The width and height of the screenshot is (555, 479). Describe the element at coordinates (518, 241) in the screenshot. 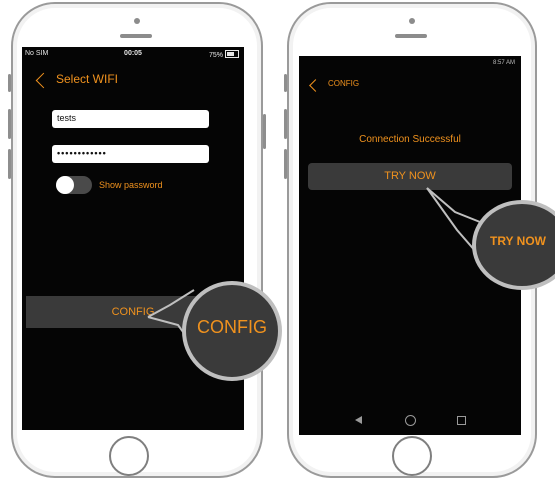

I see `try-now-magnifier-label: TRY NOW` at that location.